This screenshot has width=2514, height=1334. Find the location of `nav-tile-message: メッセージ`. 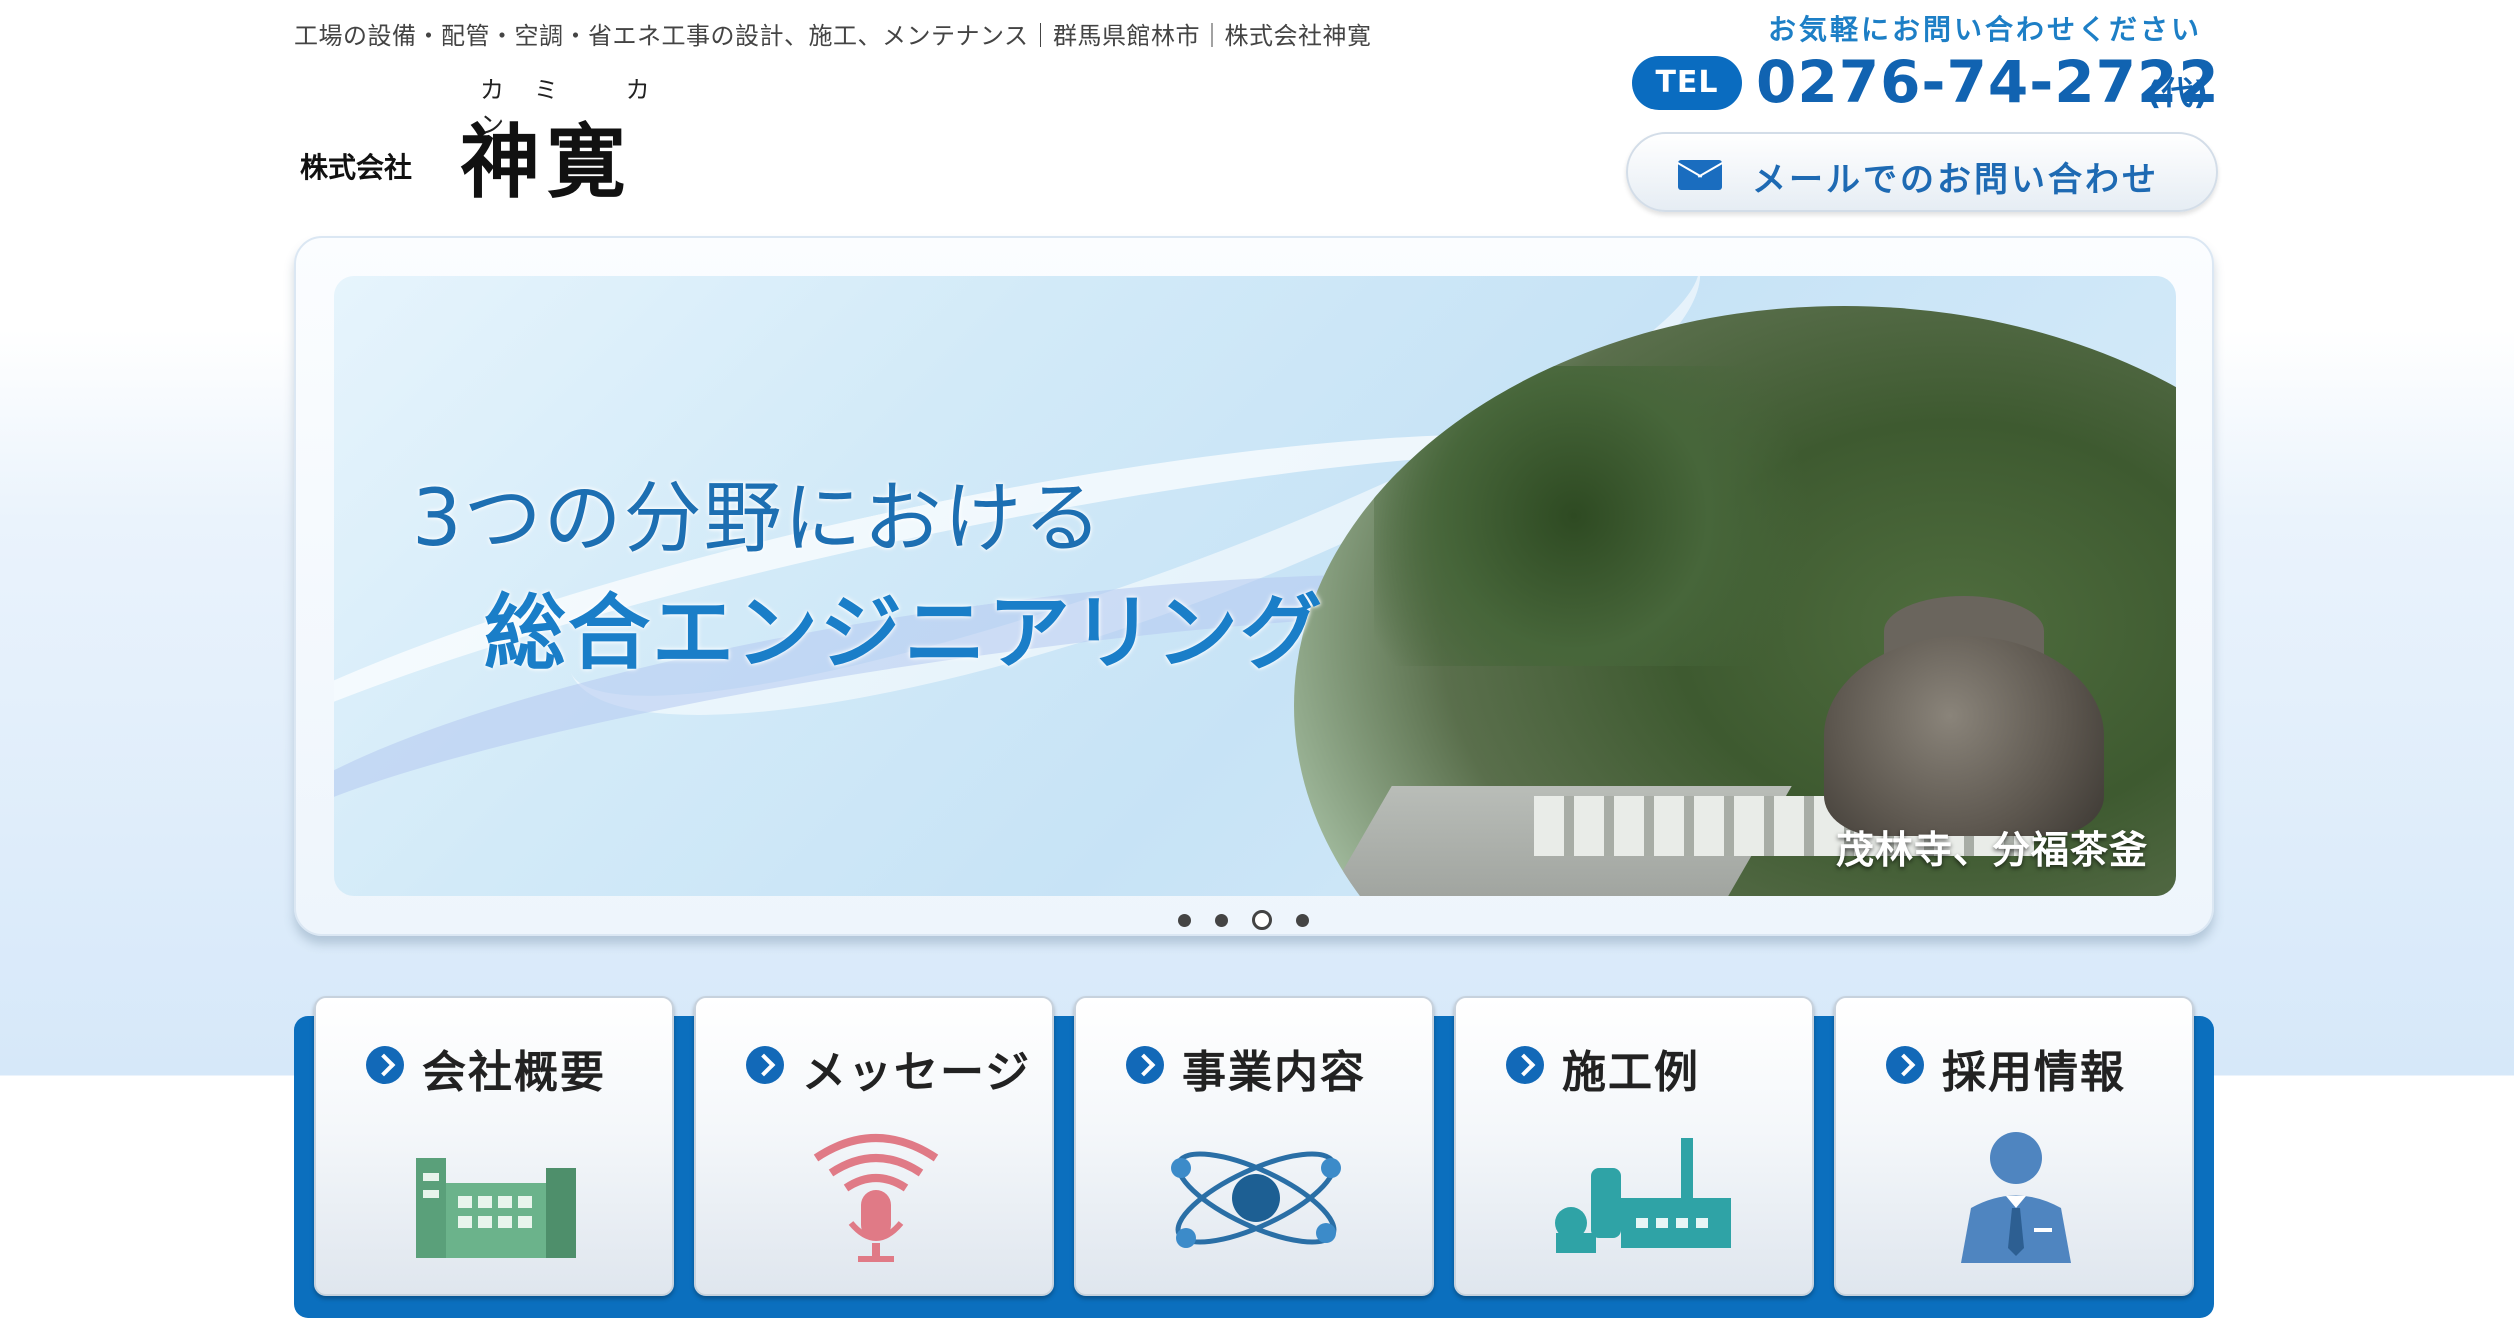

nav-tile-message: メッセージ is located at coordinates (874, 1146).